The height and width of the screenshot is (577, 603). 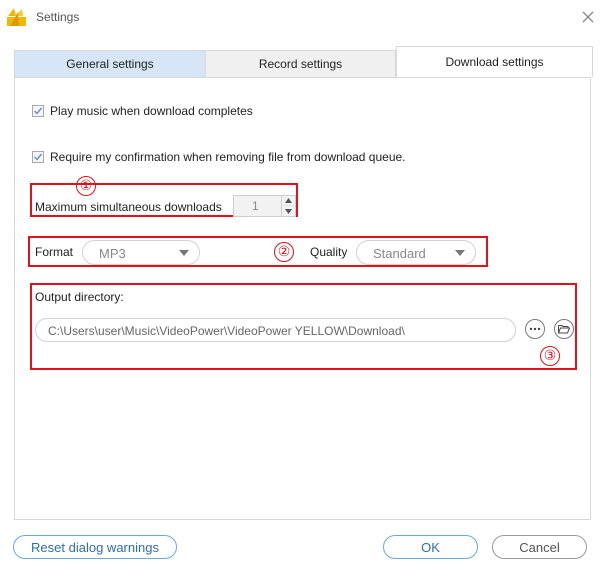 What do you see at coordinates (141, 252) in the screenshot?
I see `format-dropdown: MP3` at bounding box center [141, 252].